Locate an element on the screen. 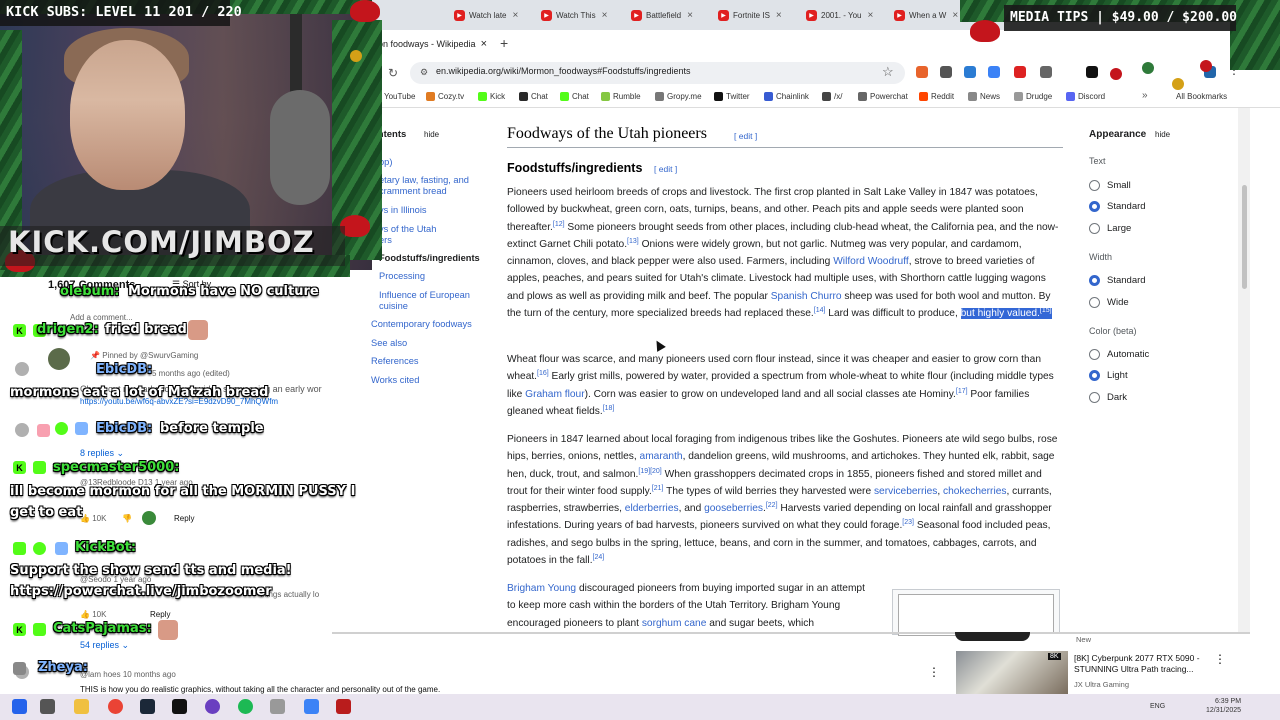 The height and width of the screenshot is (720, 1280). task-view-icon is located at coordinates (47, 706).